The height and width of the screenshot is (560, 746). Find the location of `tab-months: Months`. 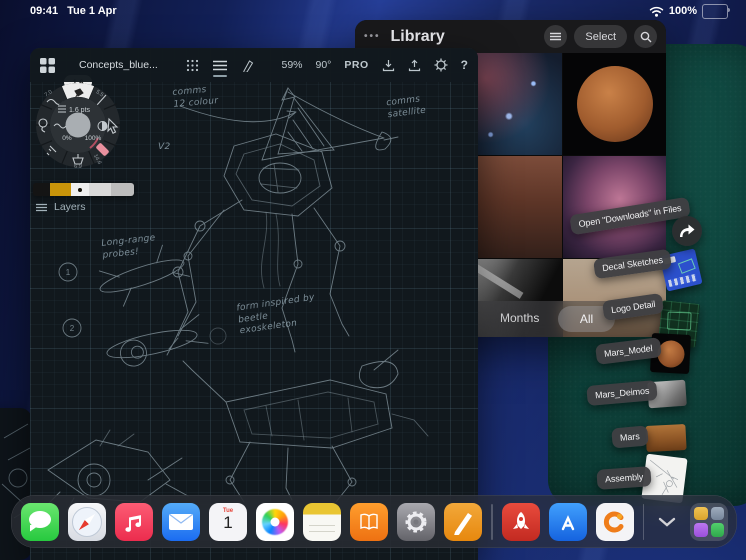

tab-months: Months is located at coordinates (519, 318).